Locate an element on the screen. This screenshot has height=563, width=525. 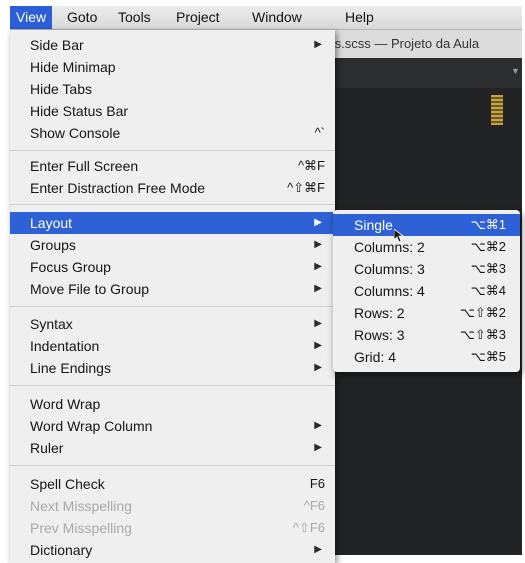
menu-item-label: Prev Misspelling is located at coordinates (81, 528).